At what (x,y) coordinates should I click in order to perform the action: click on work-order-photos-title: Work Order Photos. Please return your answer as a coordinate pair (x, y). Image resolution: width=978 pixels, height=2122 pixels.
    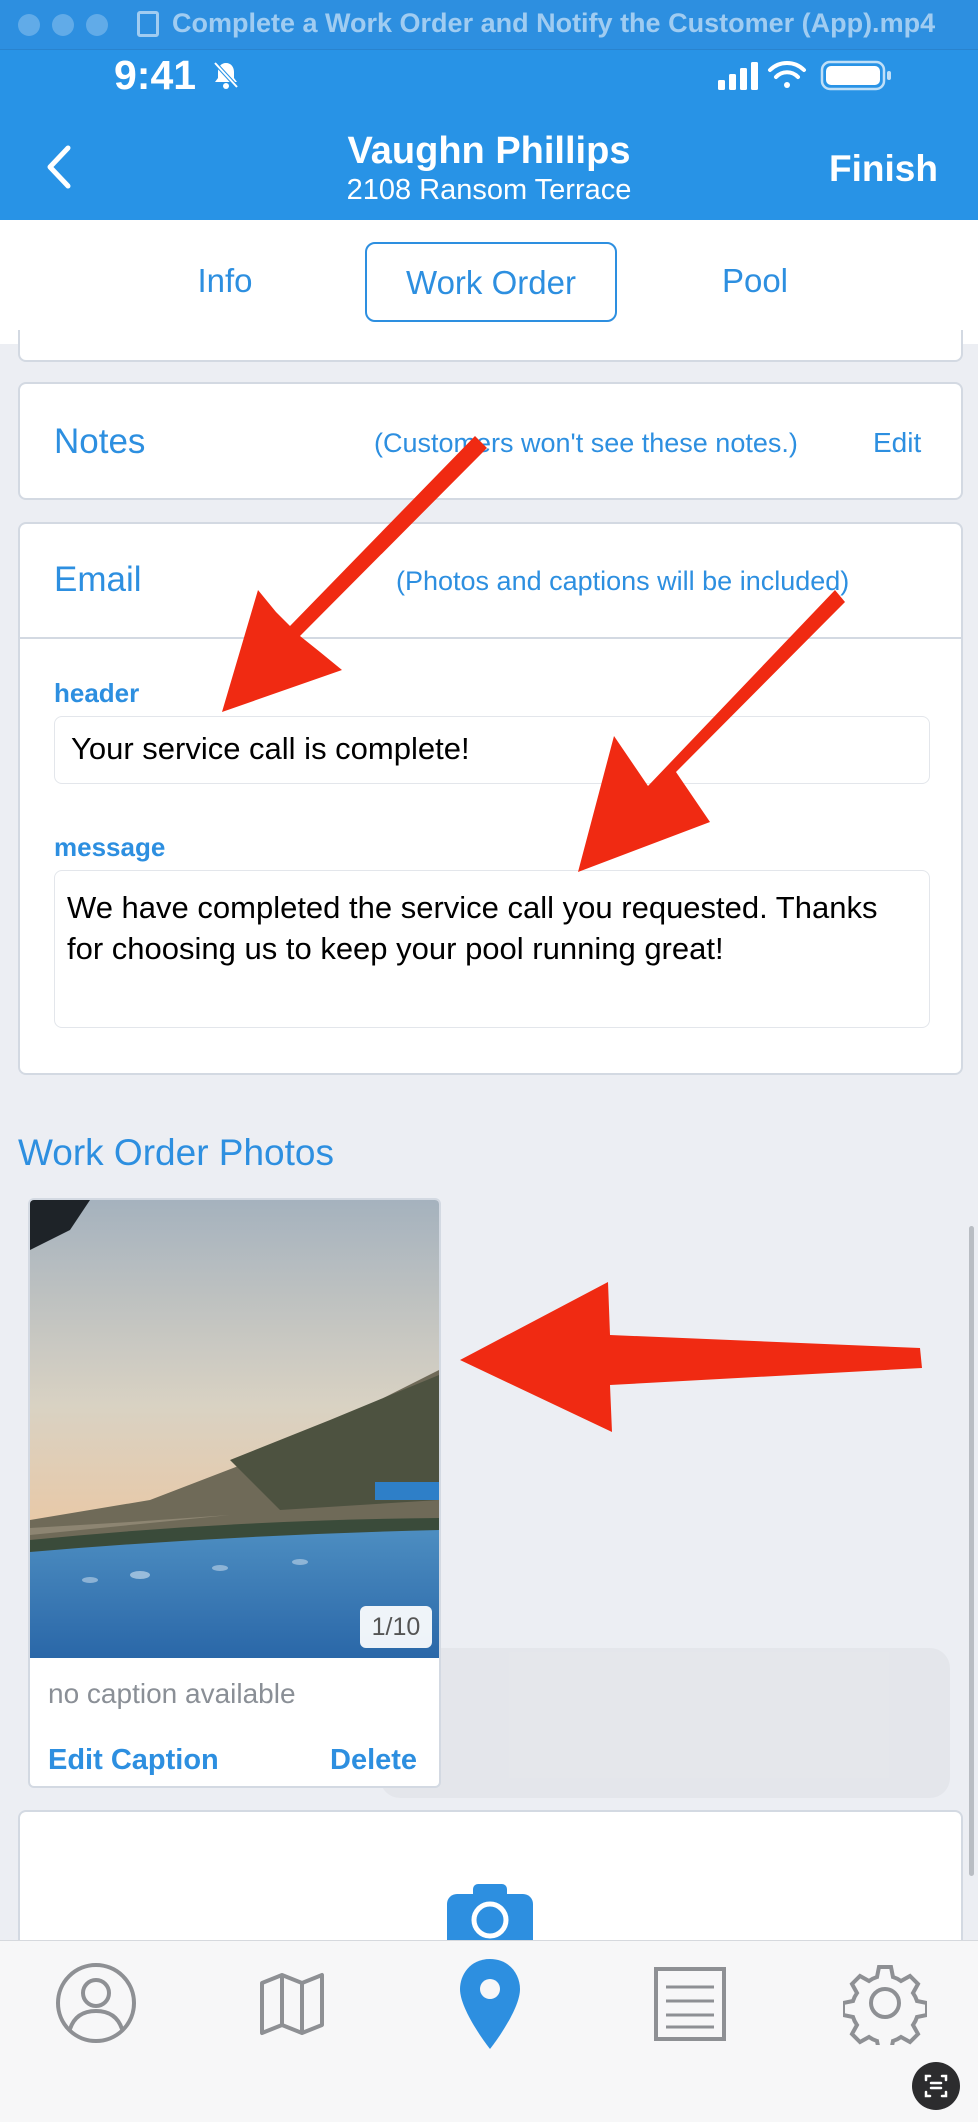
    Looking at the image, I should click on (176, 1152).